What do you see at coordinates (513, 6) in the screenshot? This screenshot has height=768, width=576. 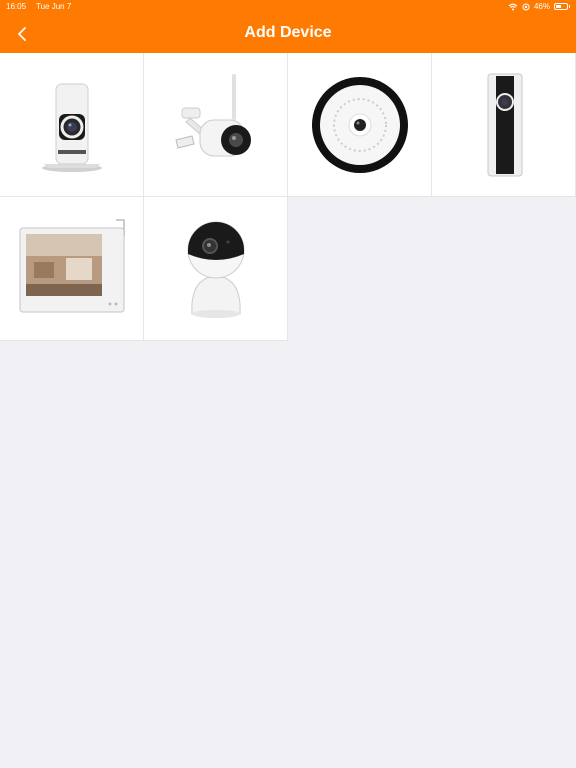 I see `wifi-icon` at bounding box center [513, 6].